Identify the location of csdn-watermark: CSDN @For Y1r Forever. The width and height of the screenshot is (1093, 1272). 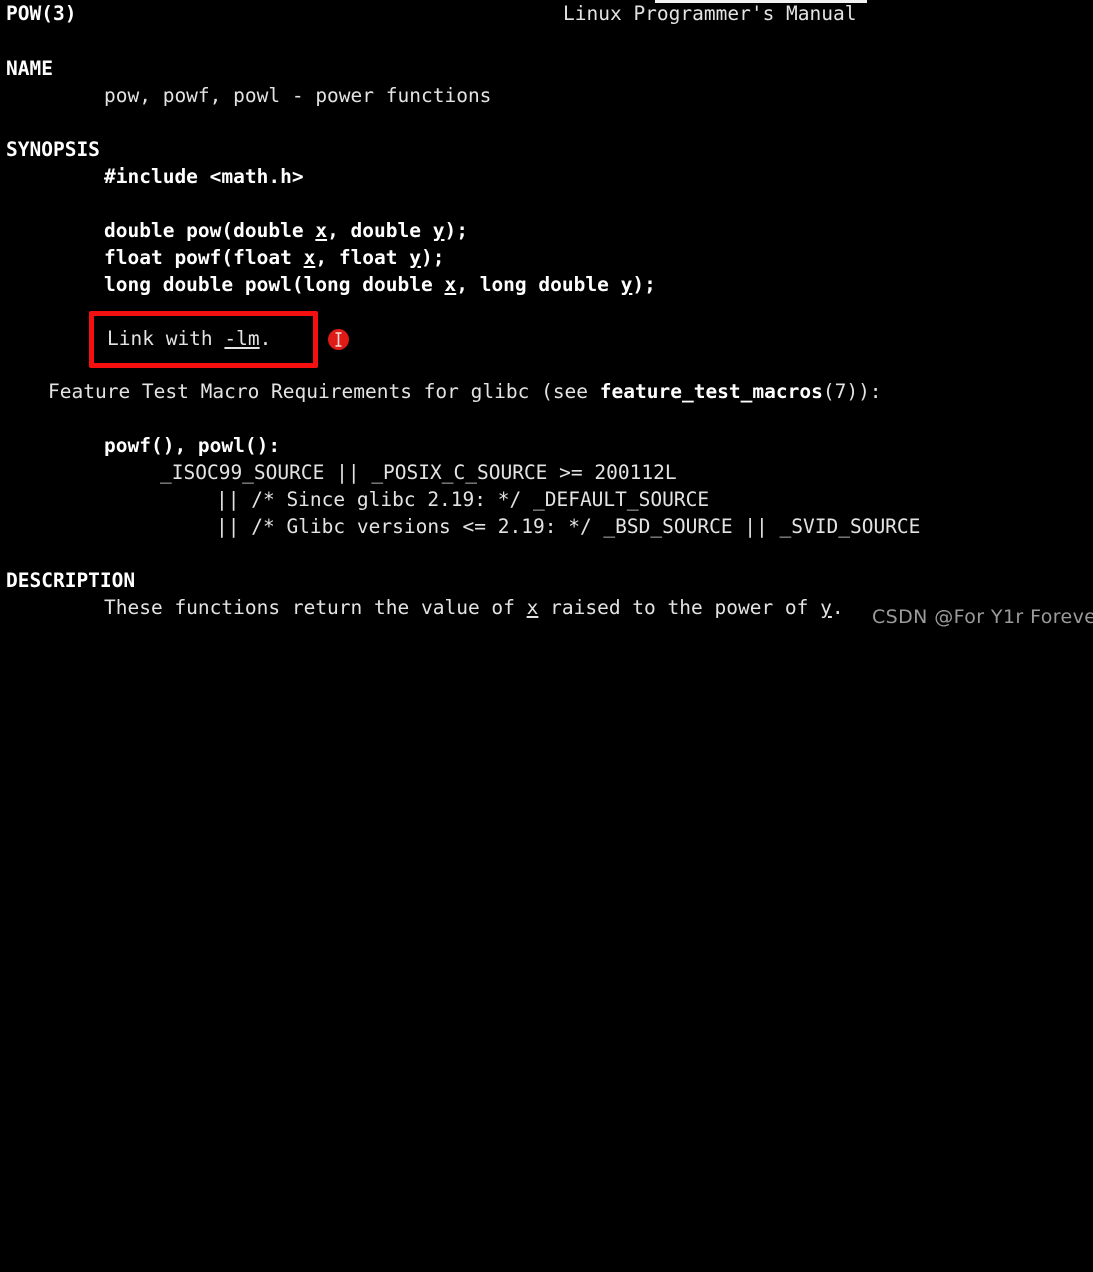
(982, 617).